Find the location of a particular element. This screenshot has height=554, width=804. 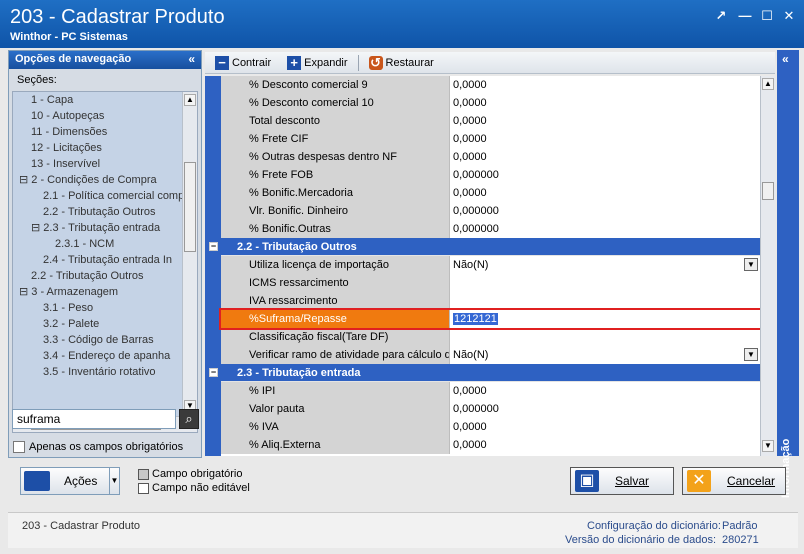

highlighted-field-row: %Suframa/Repasse 1212121 is located at coordinates (489, 319).